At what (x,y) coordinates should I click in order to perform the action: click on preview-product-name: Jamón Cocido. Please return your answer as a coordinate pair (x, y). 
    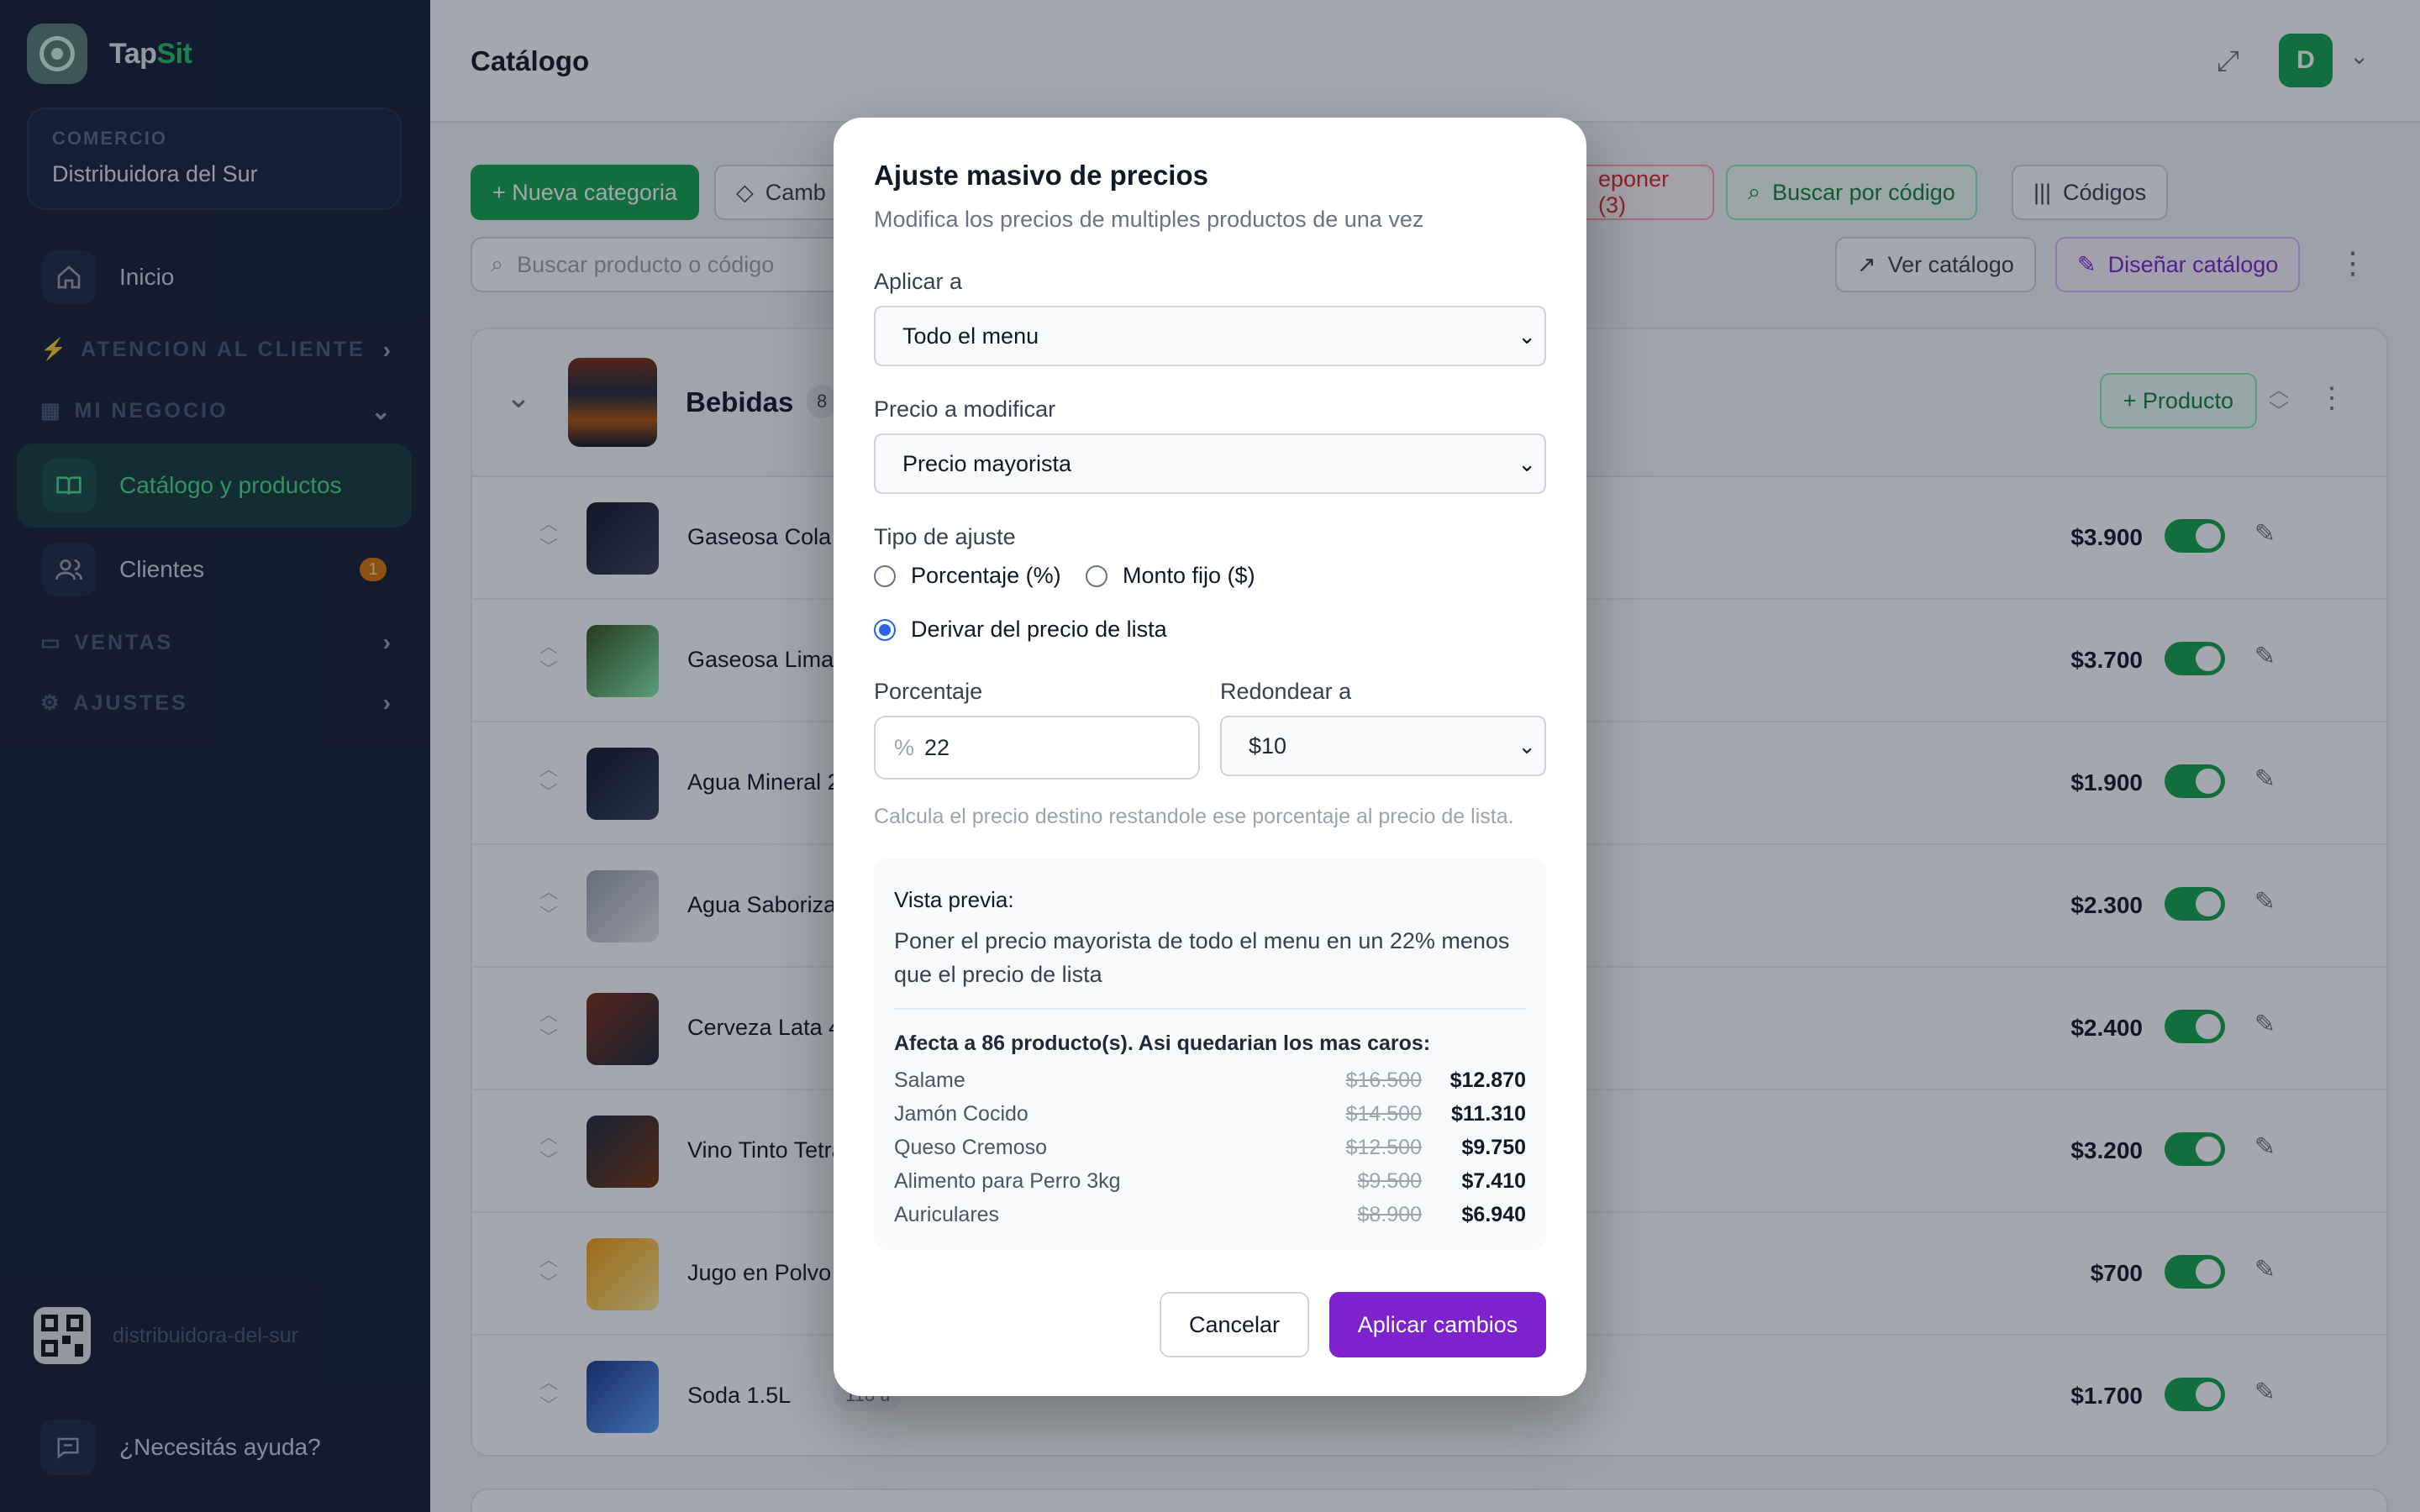
    Looking at the image, I should click on (961, 1114).